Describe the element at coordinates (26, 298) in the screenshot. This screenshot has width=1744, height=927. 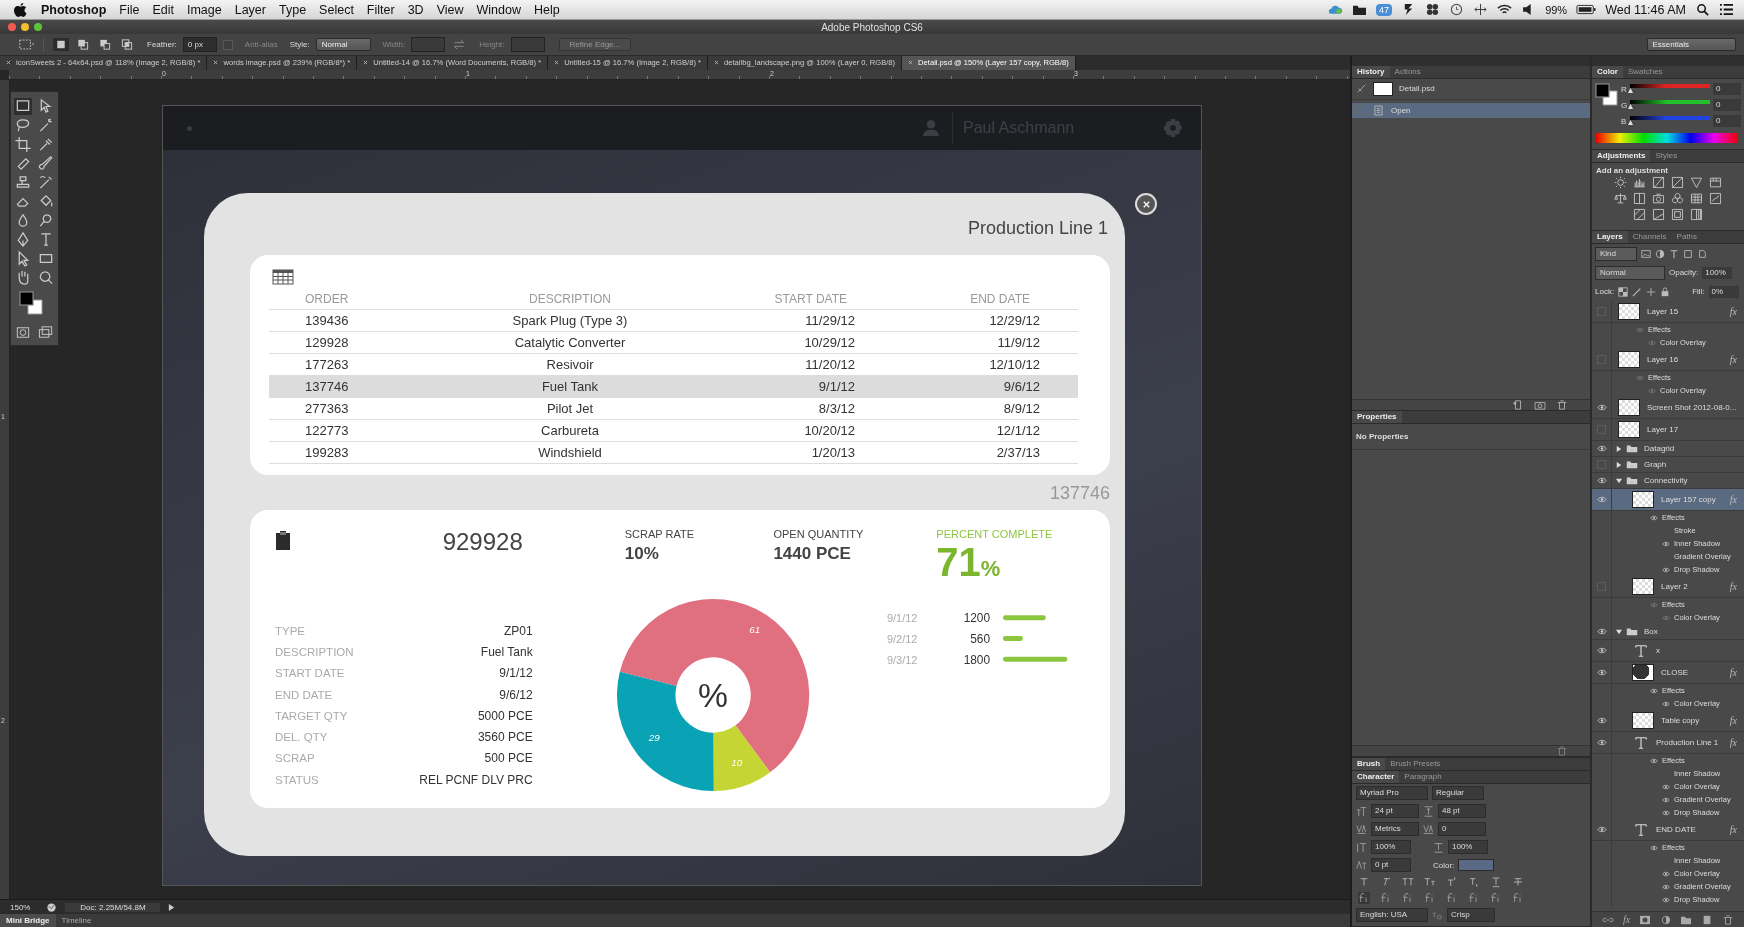
I see `foreground-color-swatch` at that location.